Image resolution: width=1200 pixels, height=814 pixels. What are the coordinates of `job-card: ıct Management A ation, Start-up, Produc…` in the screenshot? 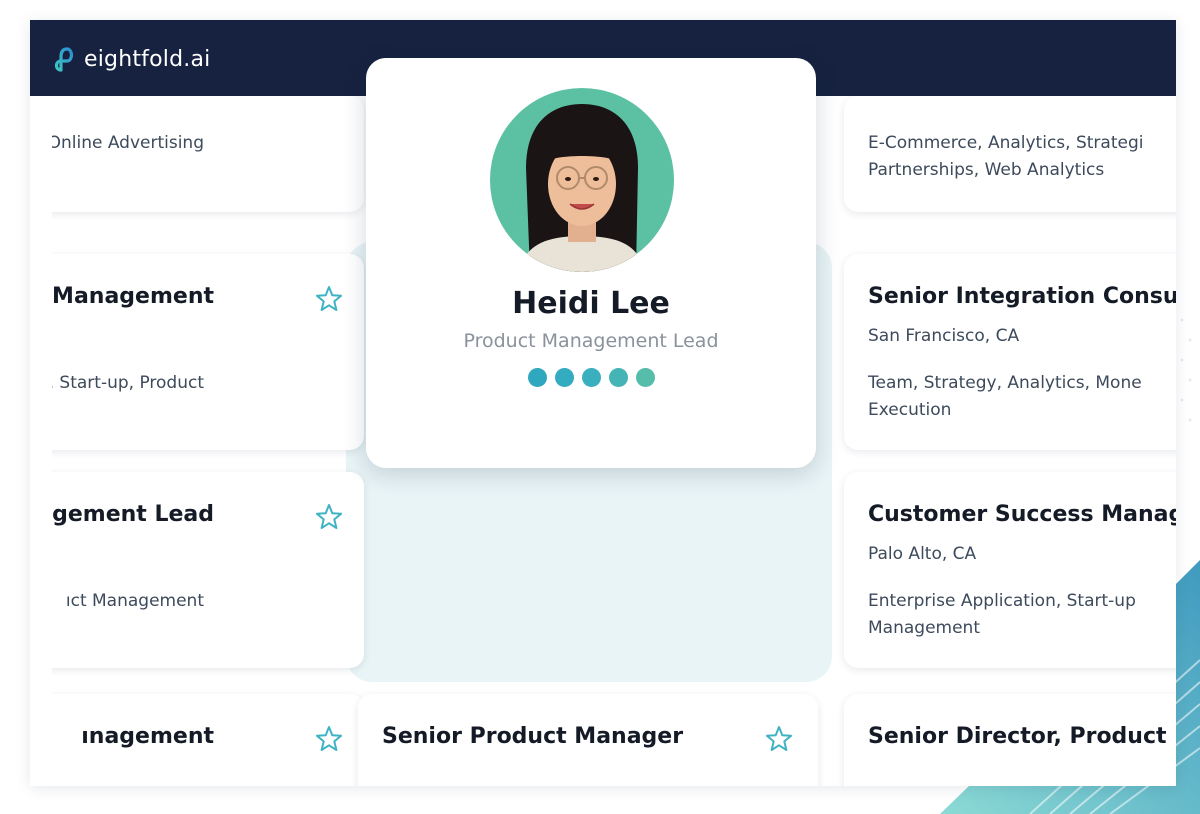 It's located at (208, 352).